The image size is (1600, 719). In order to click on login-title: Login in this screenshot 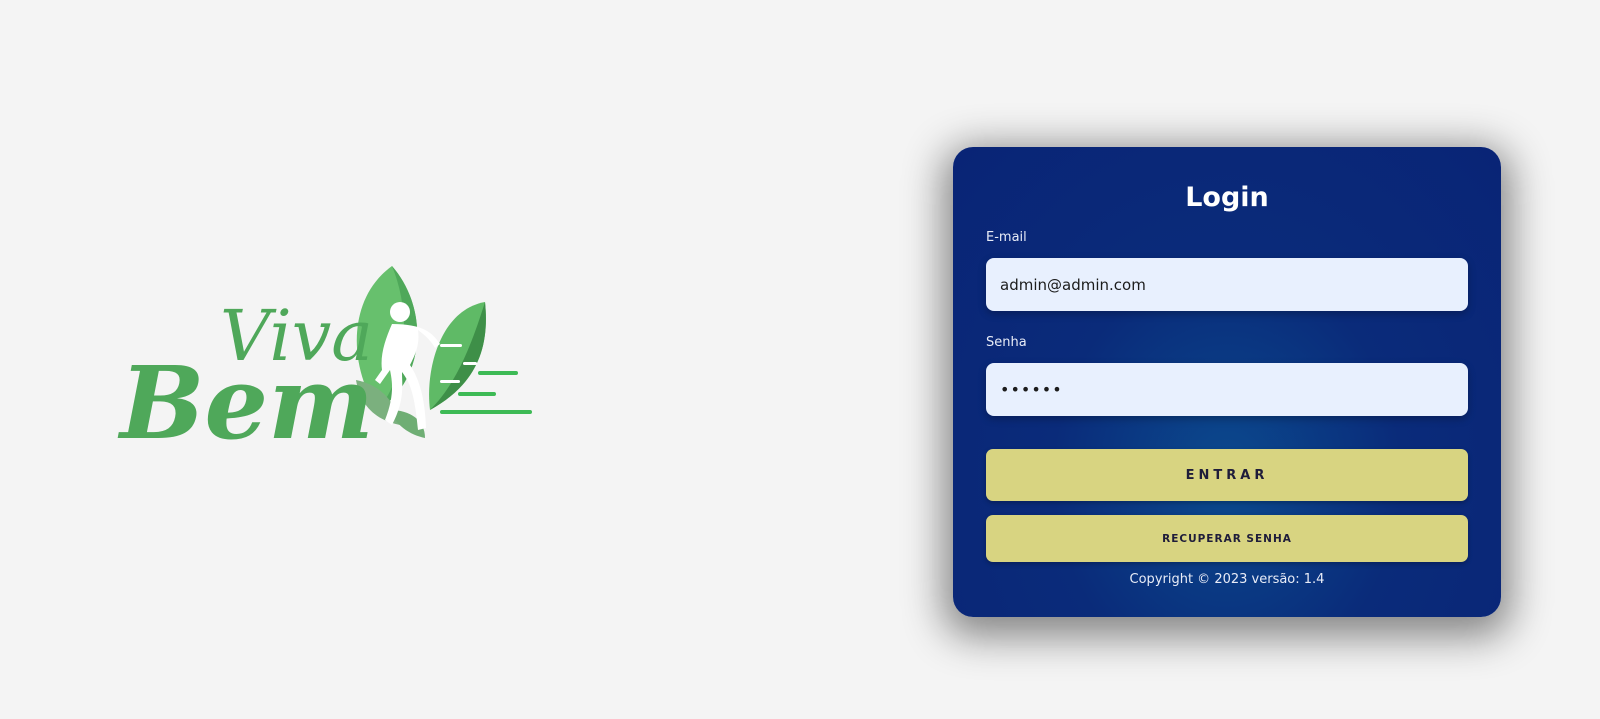, I will do `click(1227, 197)`.